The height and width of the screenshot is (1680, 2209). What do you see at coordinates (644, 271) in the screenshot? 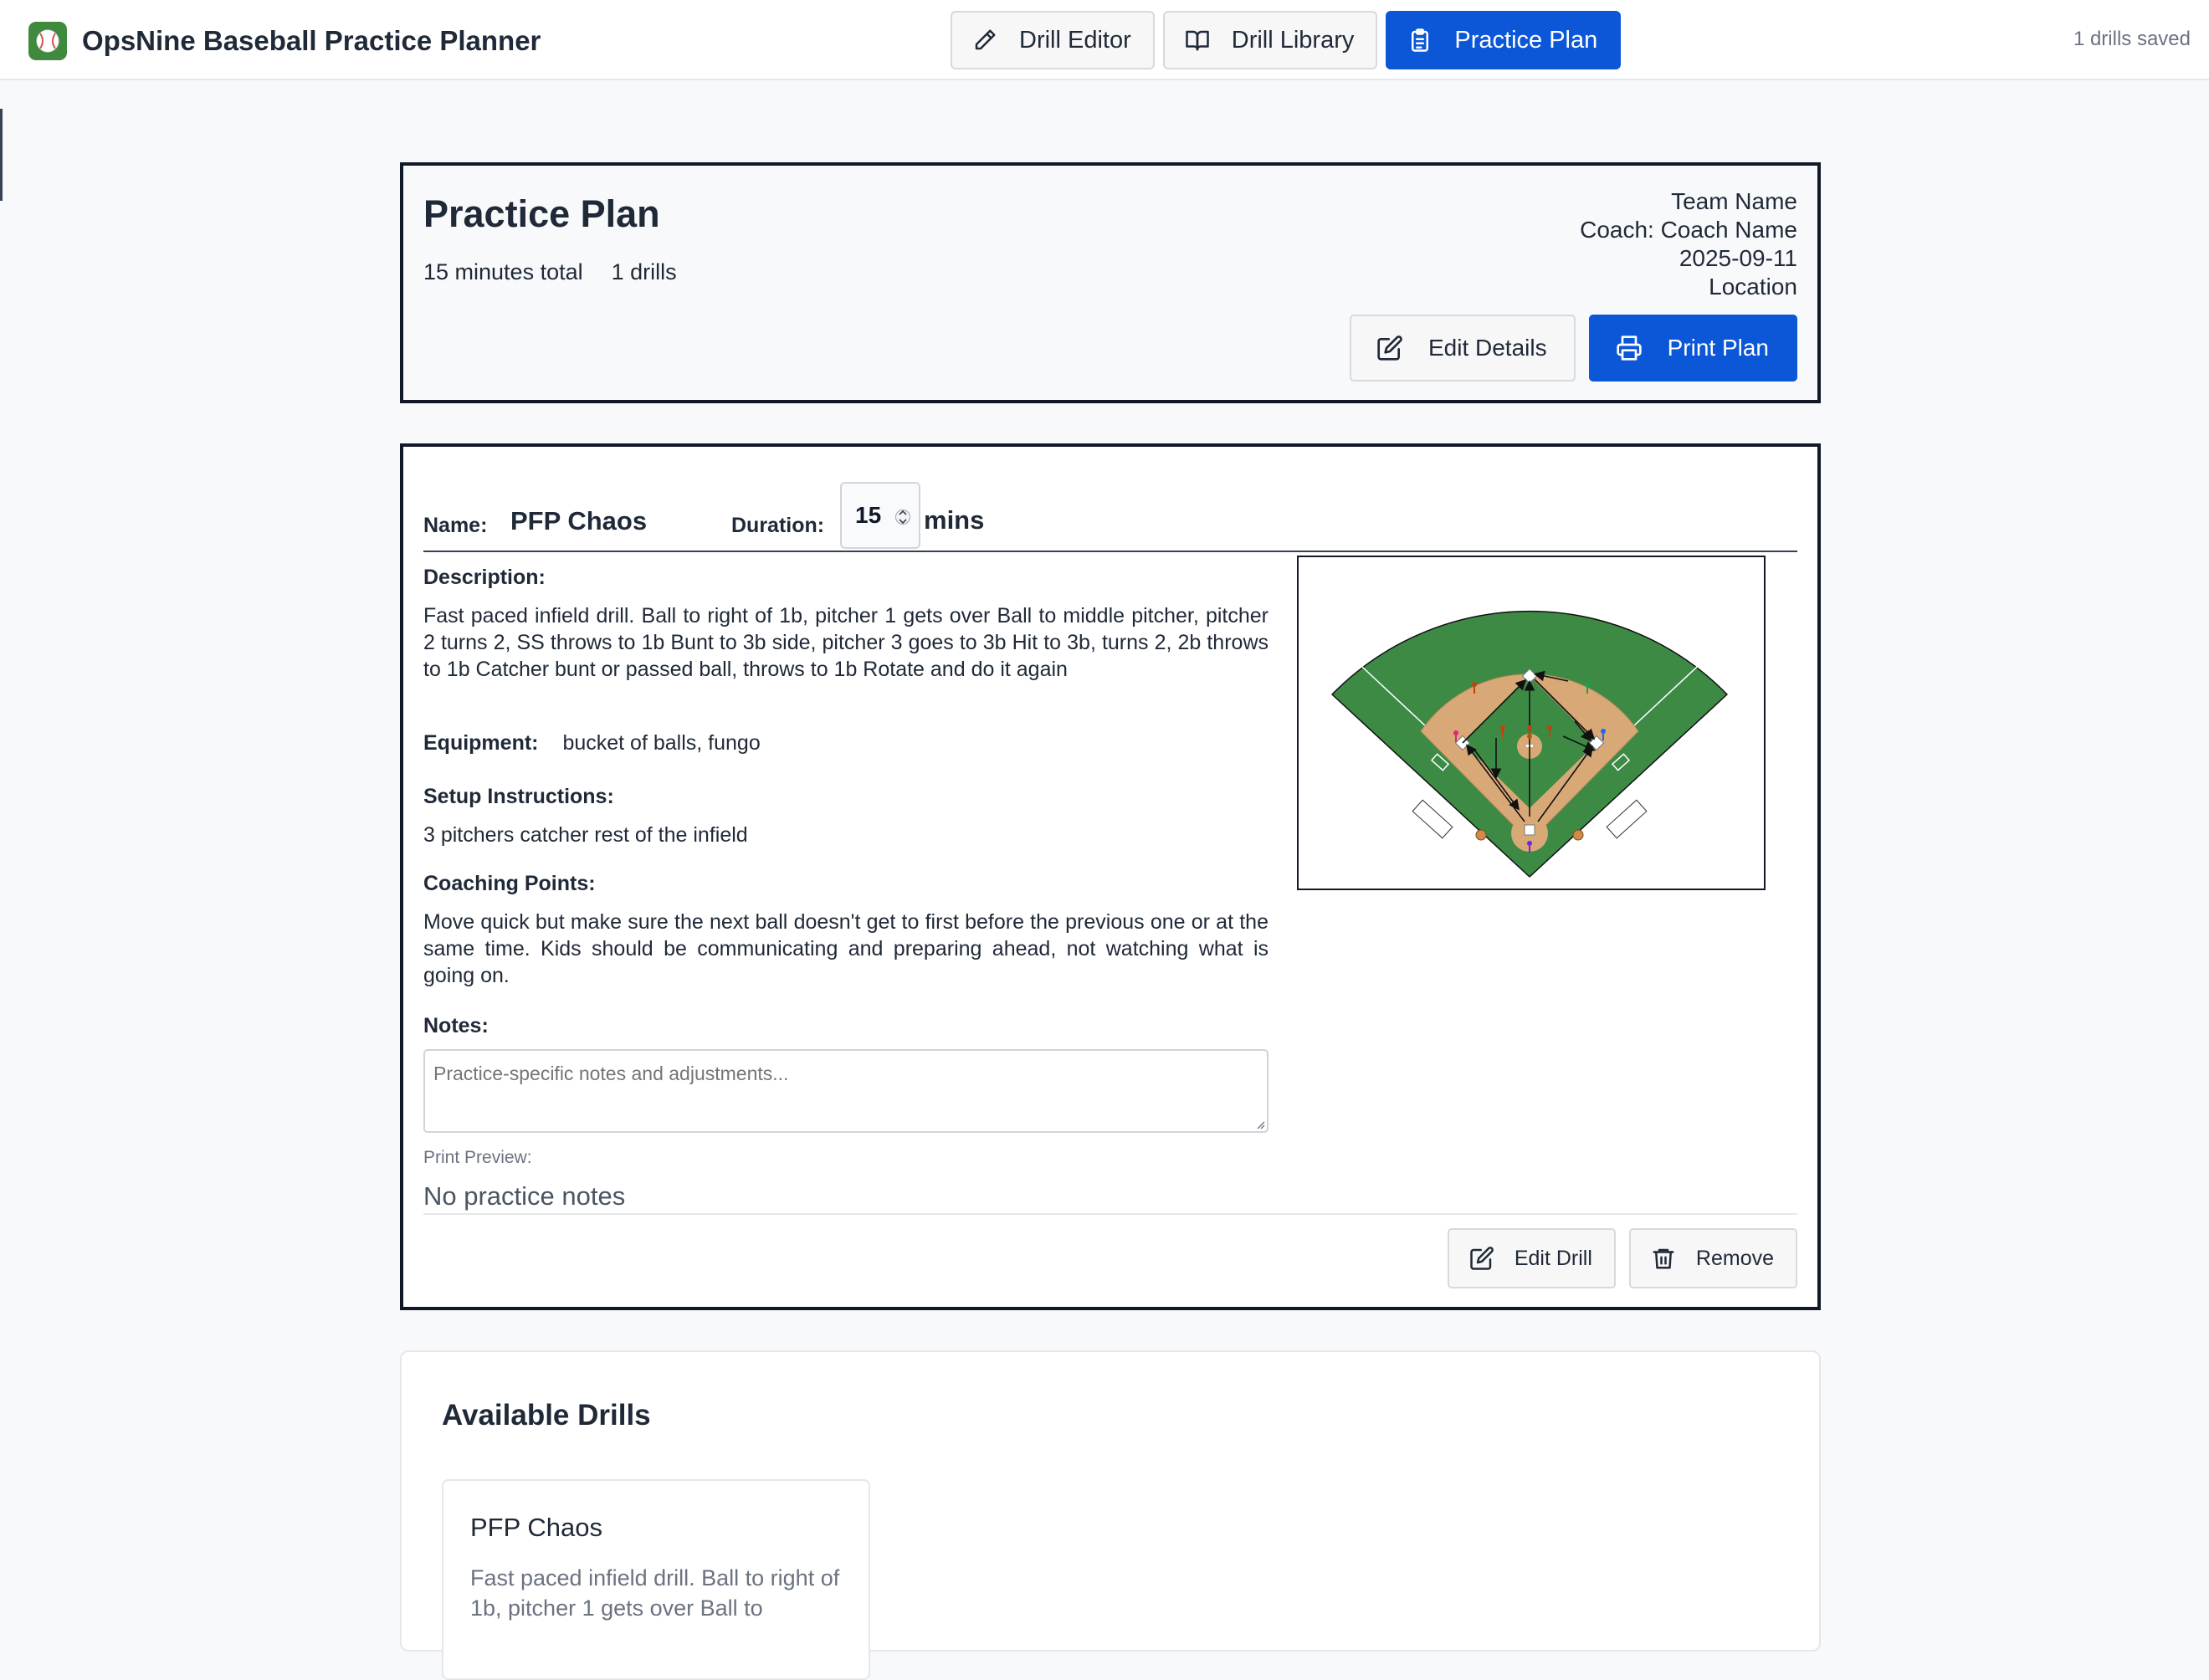
I see `drill-count: 1 drills` at bounding box center [644, 271].